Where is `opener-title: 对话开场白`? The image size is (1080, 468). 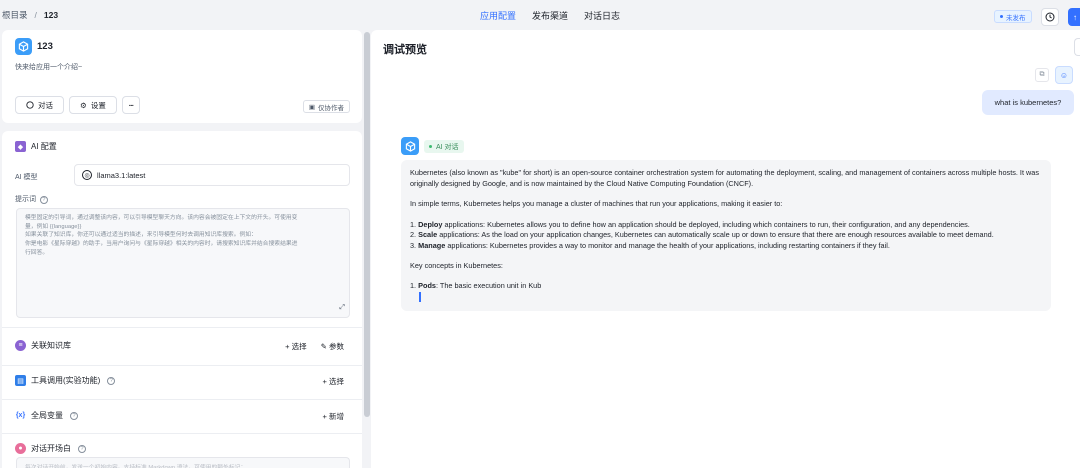 opener-title: 对话开场白 is located at coordinates (51, 448).